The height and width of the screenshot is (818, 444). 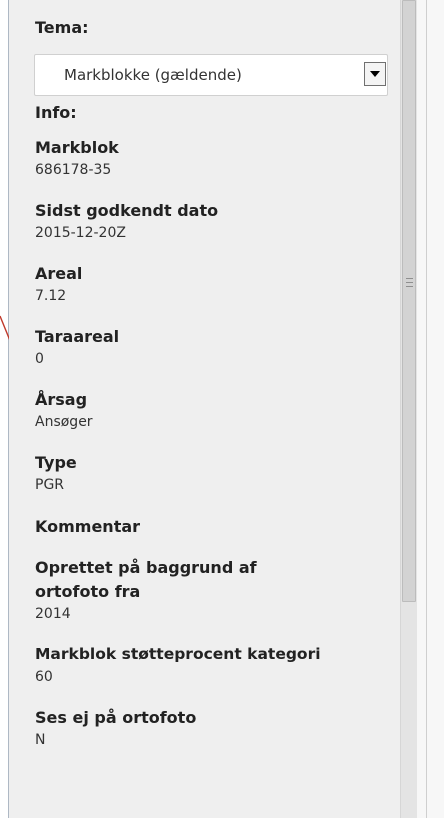 I want to click on tema-label: Tema:, so click(x=62, y=27).